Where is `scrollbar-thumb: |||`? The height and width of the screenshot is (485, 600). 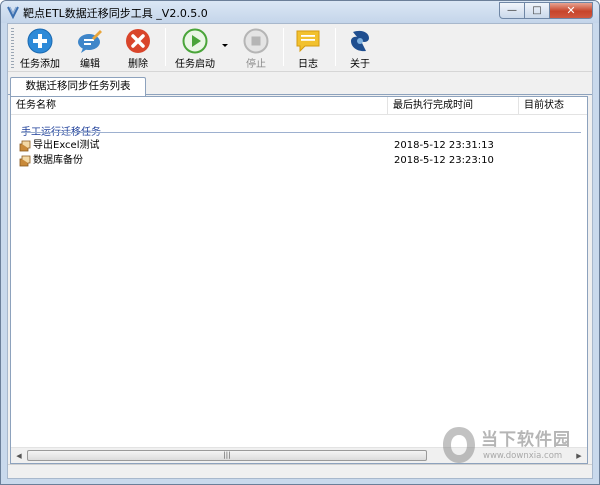 scrollbar-thumb: ||| is located at coordinates (227, 455).